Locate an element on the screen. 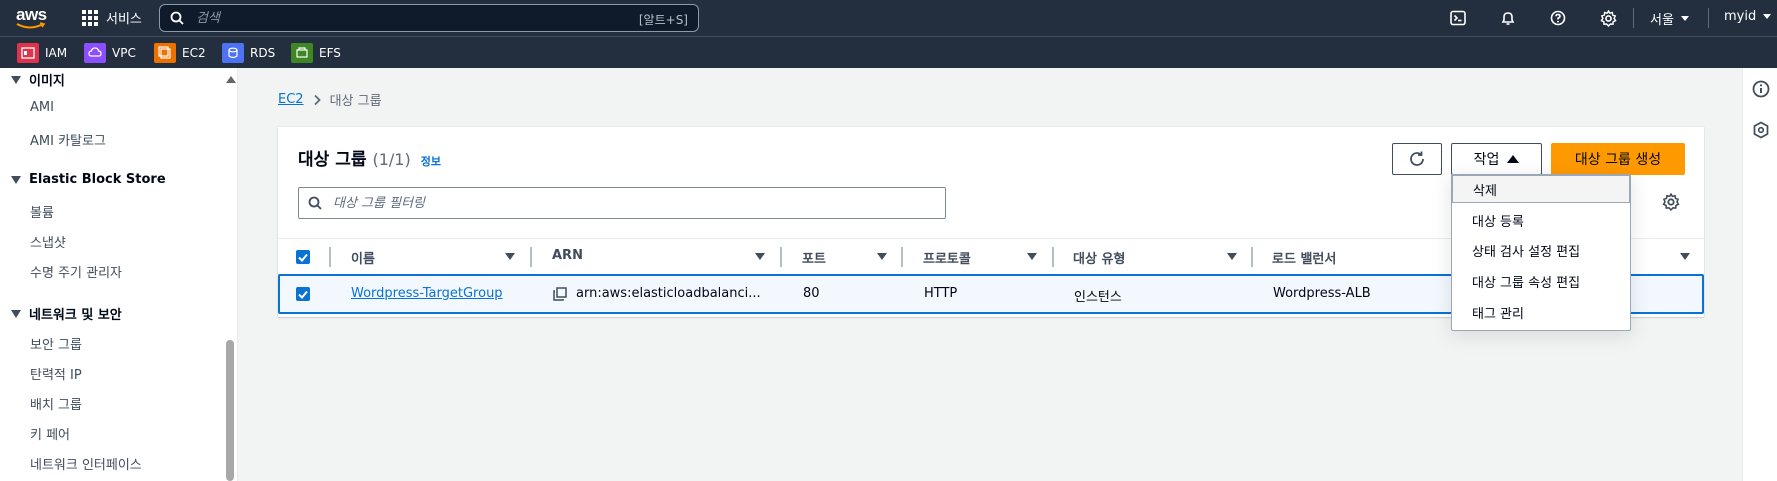  rds-service-icon is located at coordinates (233, 53).